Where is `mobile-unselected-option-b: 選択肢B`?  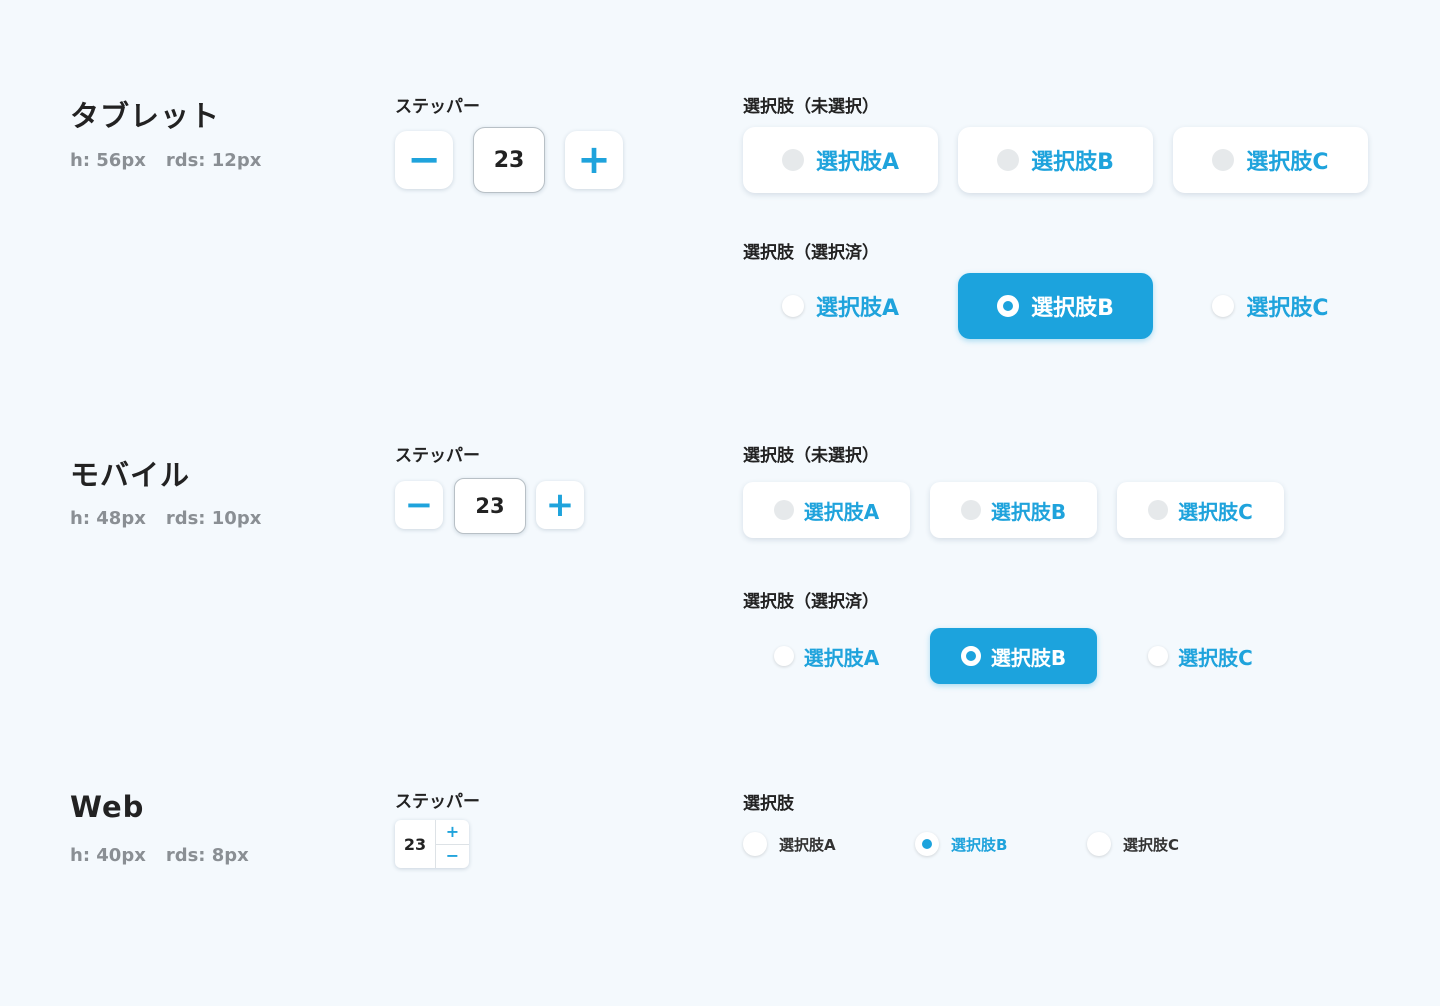 mobile-unselected-option-b: 選択肢B is located at coordinates (1013, 510).